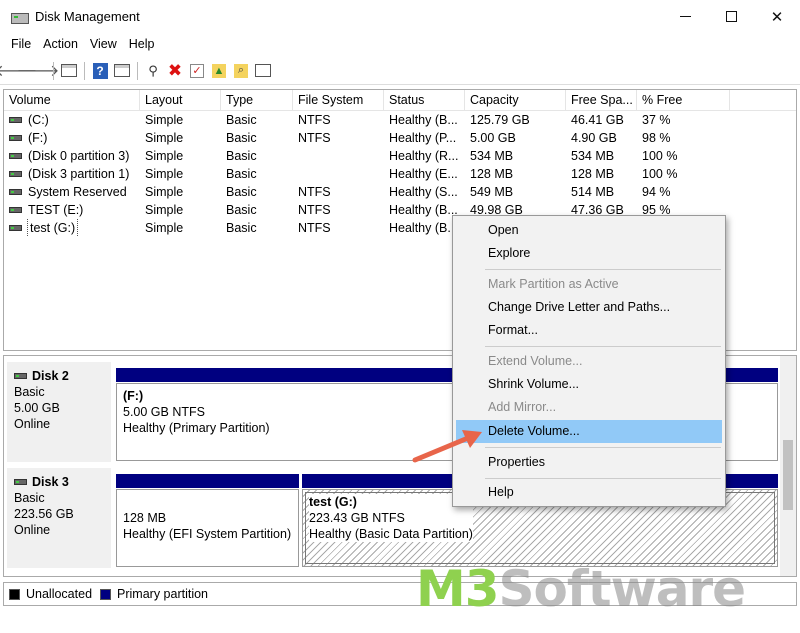  What do you see at coordinates (69, 71) in the screenshot?
I see `show-hide-console-tree-button` at bounding box center [69, 71].